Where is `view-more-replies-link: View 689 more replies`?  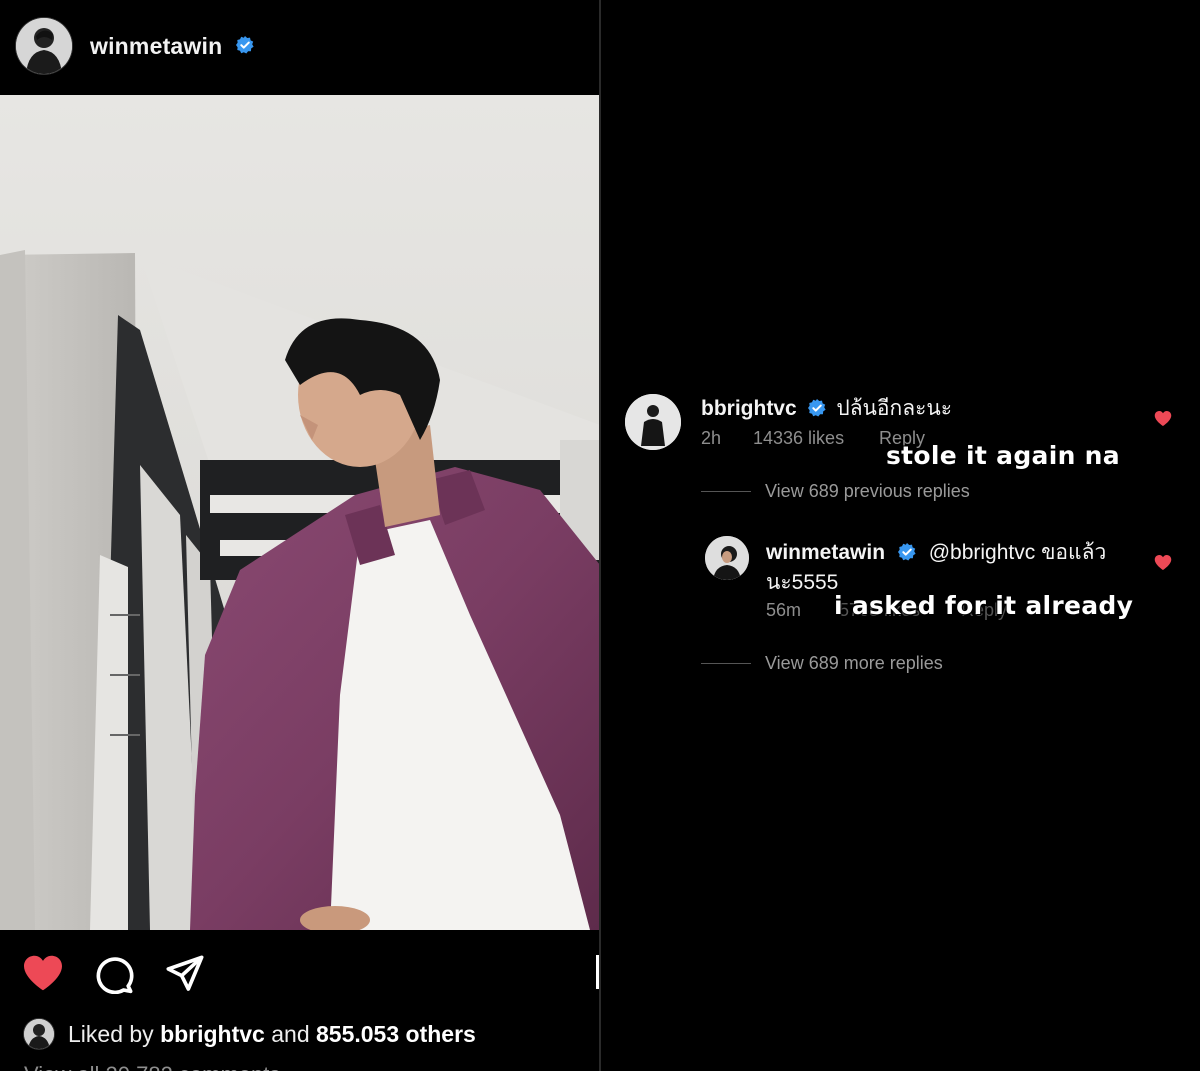
view-more-replies-link: View 689 more replies is located at coordinates (822, 663).